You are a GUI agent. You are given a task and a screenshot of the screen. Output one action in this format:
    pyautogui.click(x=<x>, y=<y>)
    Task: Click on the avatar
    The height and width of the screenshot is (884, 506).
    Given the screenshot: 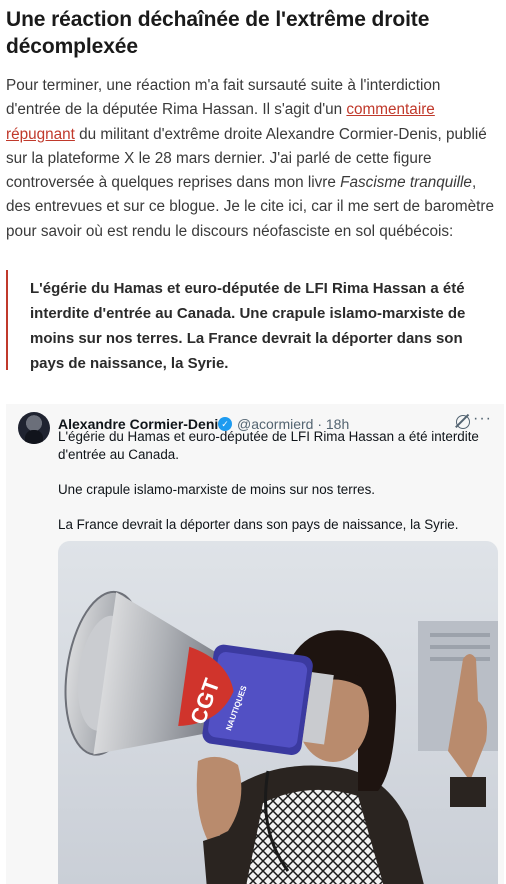 What is the action you would take?
    pyautogui.click(x=34, y=428)
    